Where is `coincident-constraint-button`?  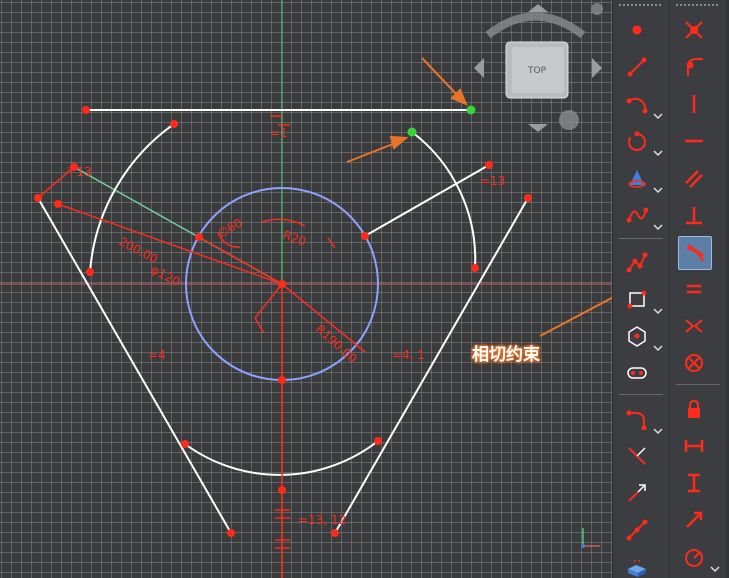 coincident-constraint-button is located at coordinates (694, 30).